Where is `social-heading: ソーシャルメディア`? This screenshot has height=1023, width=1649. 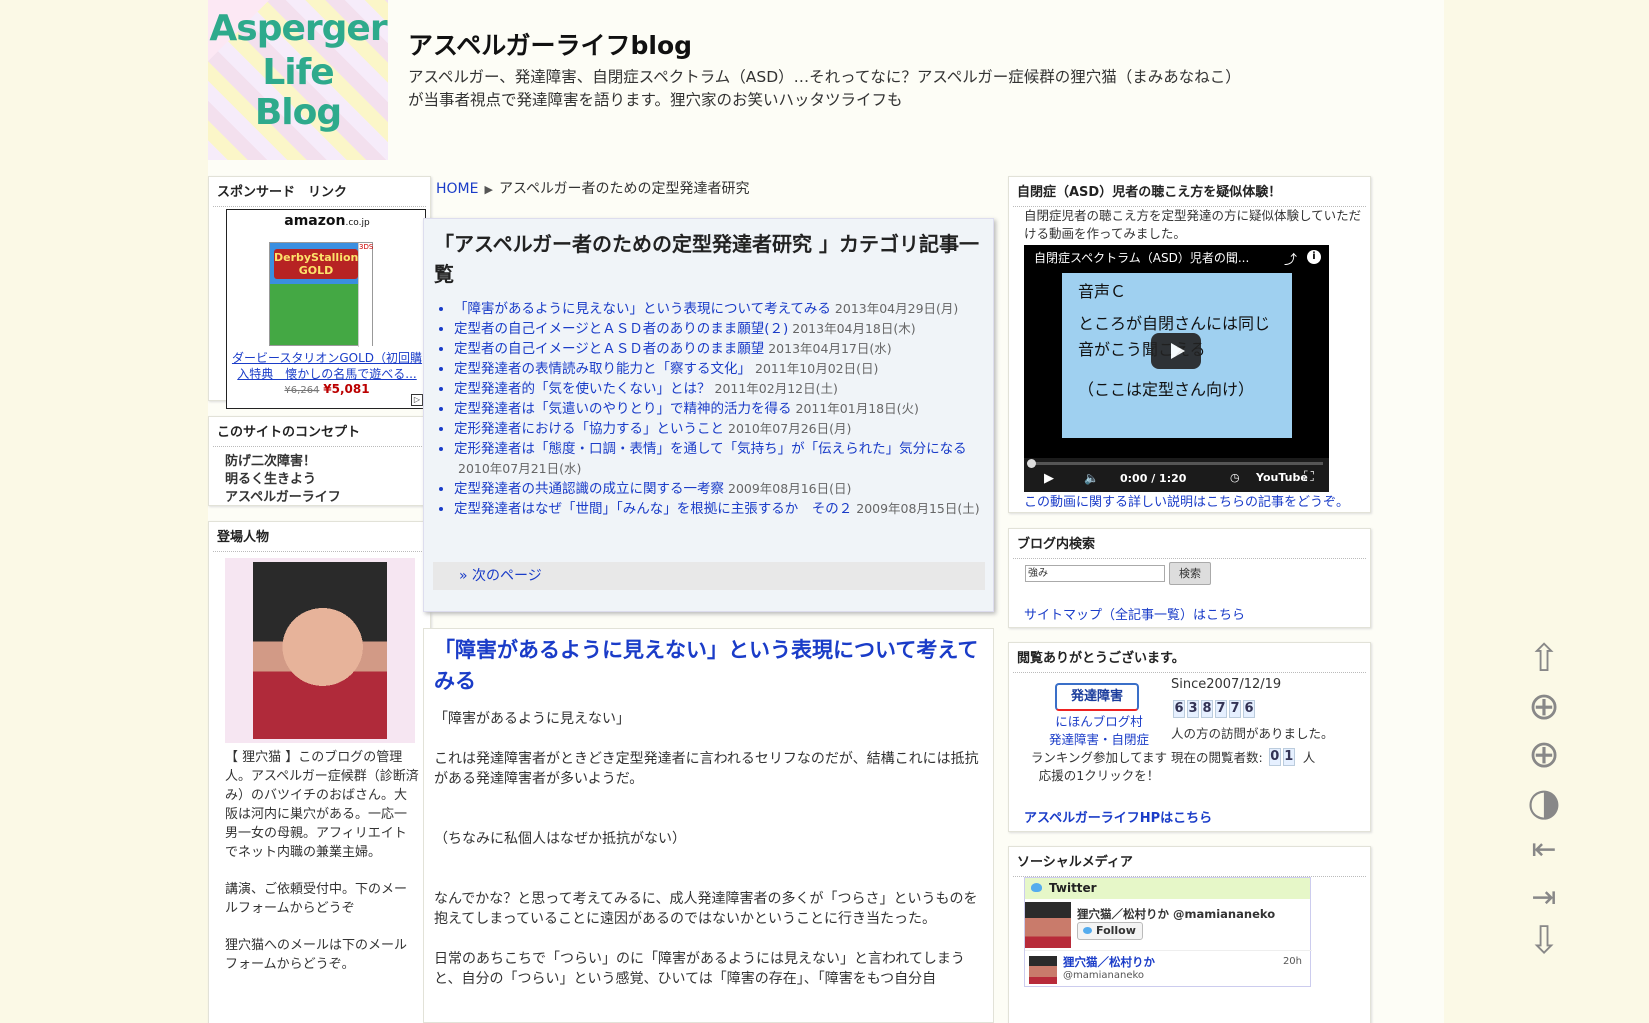
social-heading: ソーシャルメディア is located at coordinates (1189, 862).